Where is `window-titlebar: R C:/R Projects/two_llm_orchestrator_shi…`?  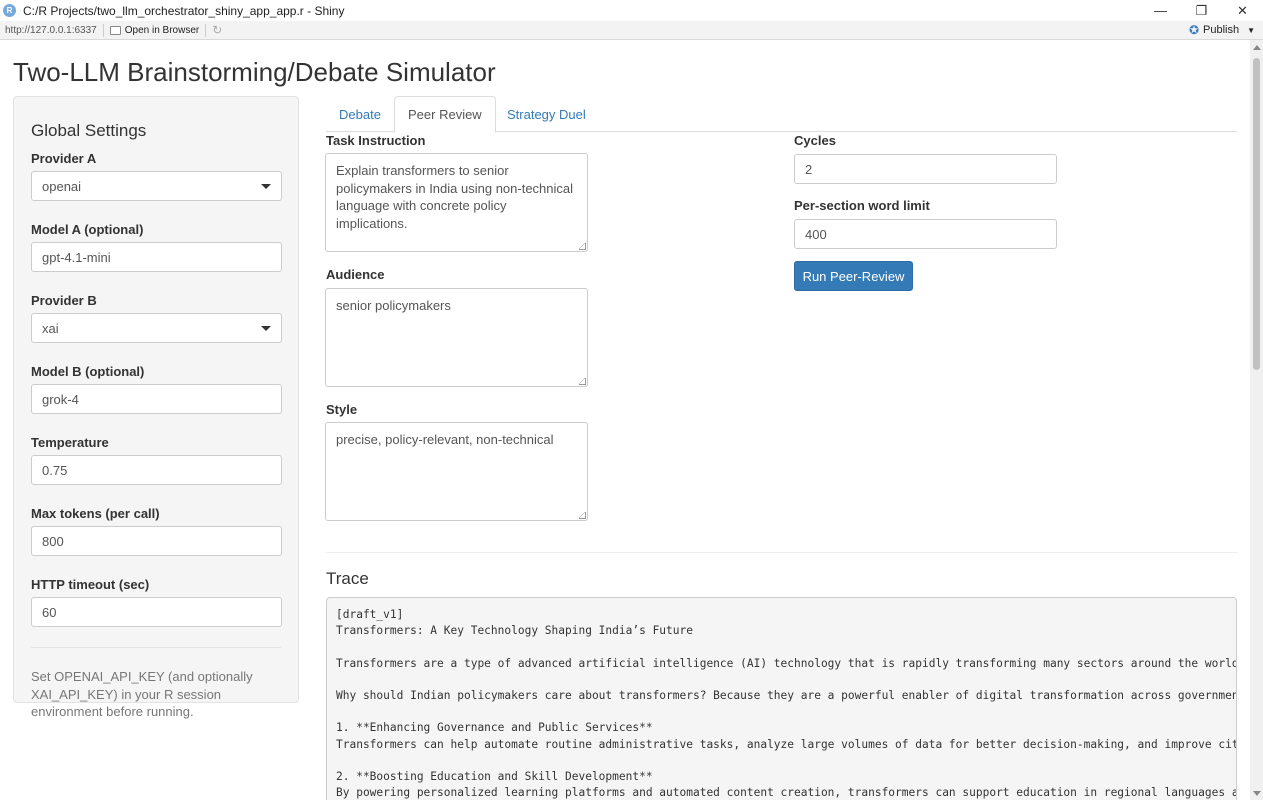 window-titlebar: R C:/R Projects/two_llm_orchestrator_shi… is located at coordinates (631, 10).